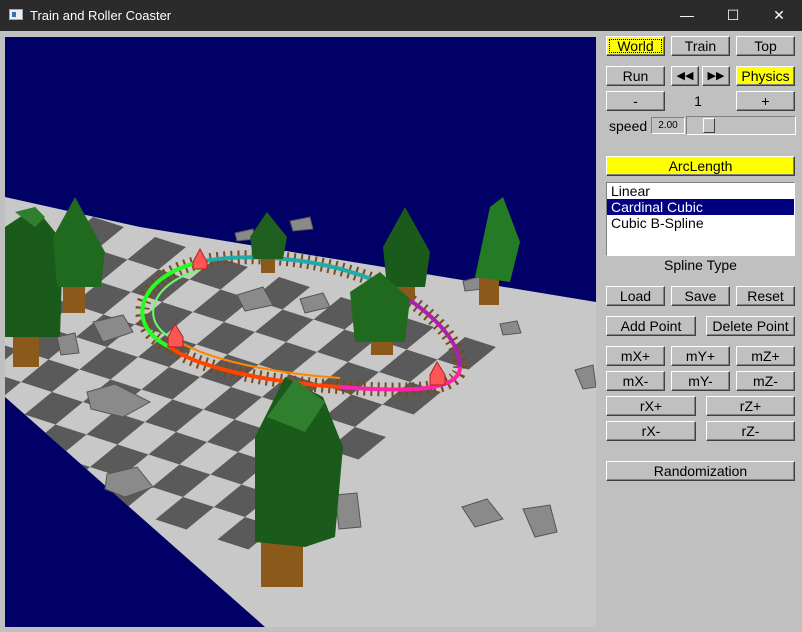  Describe the element at coordinates (101, 15) in the screenshot. I see `window-title: Train and Roller Coaster` at that location.